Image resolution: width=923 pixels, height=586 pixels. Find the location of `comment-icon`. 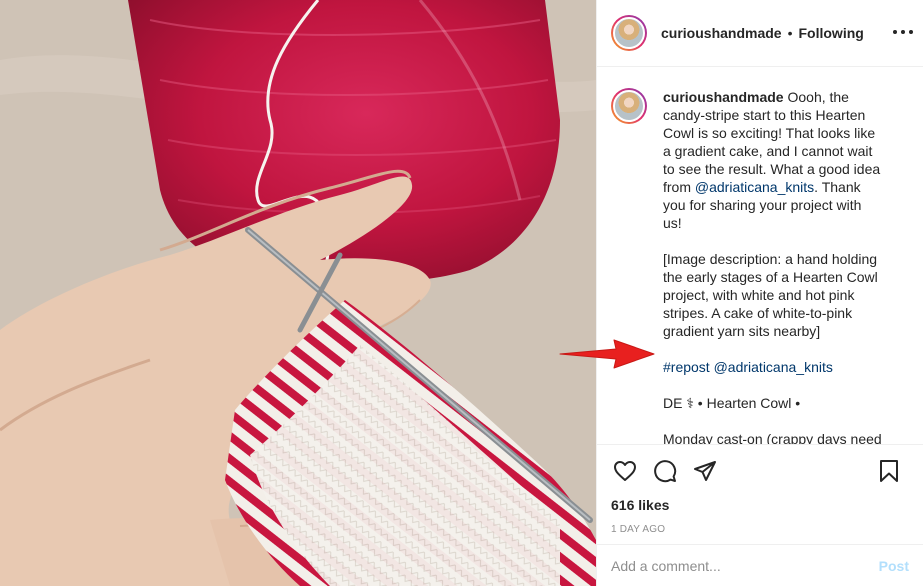

comment-icon is located at coordinates (665, 471).